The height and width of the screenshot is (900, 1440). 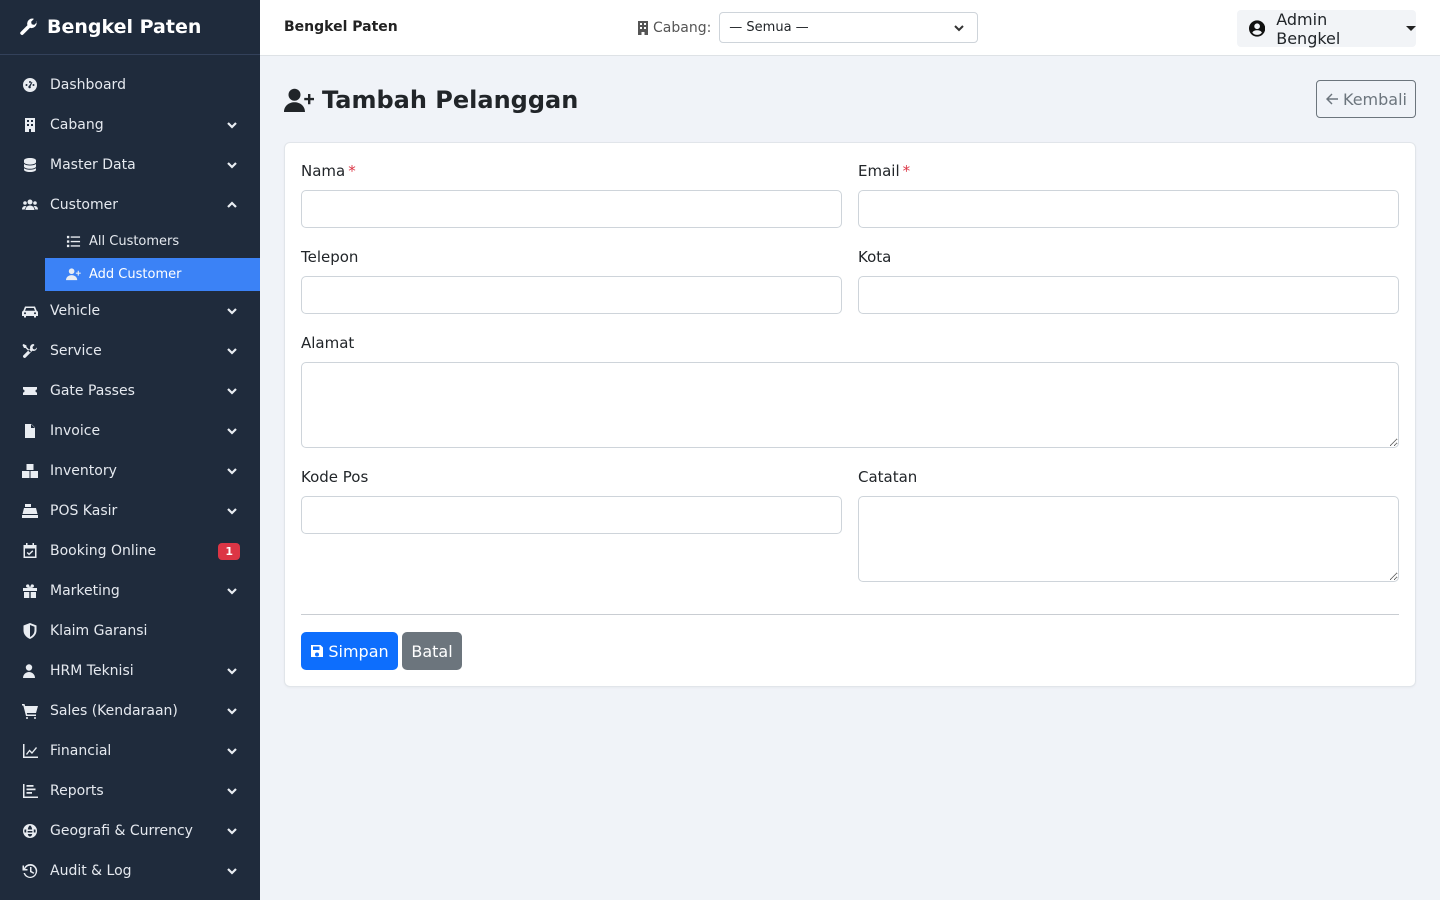 What do you see at coordinates (130, 711) in the screenshot?
I see `sidebar-item-sales-kendaraan: Sales (Kendaraan)` at bounding box center [130, 711].